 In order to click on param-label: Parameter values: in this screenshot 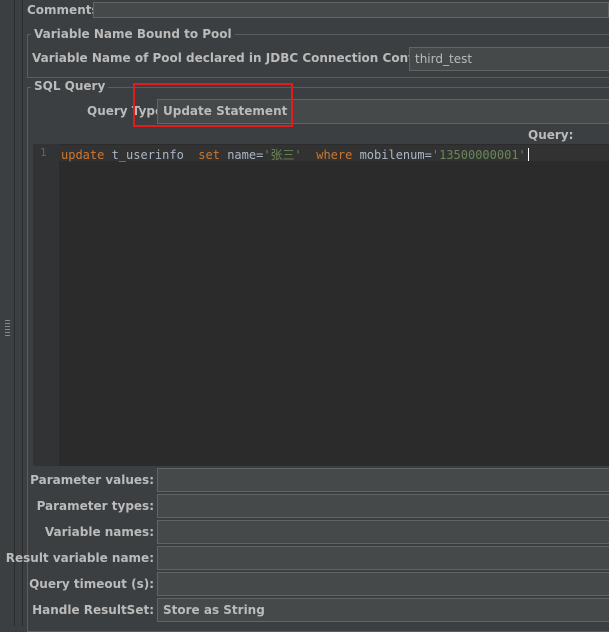, I will do `click(92, 480)`.